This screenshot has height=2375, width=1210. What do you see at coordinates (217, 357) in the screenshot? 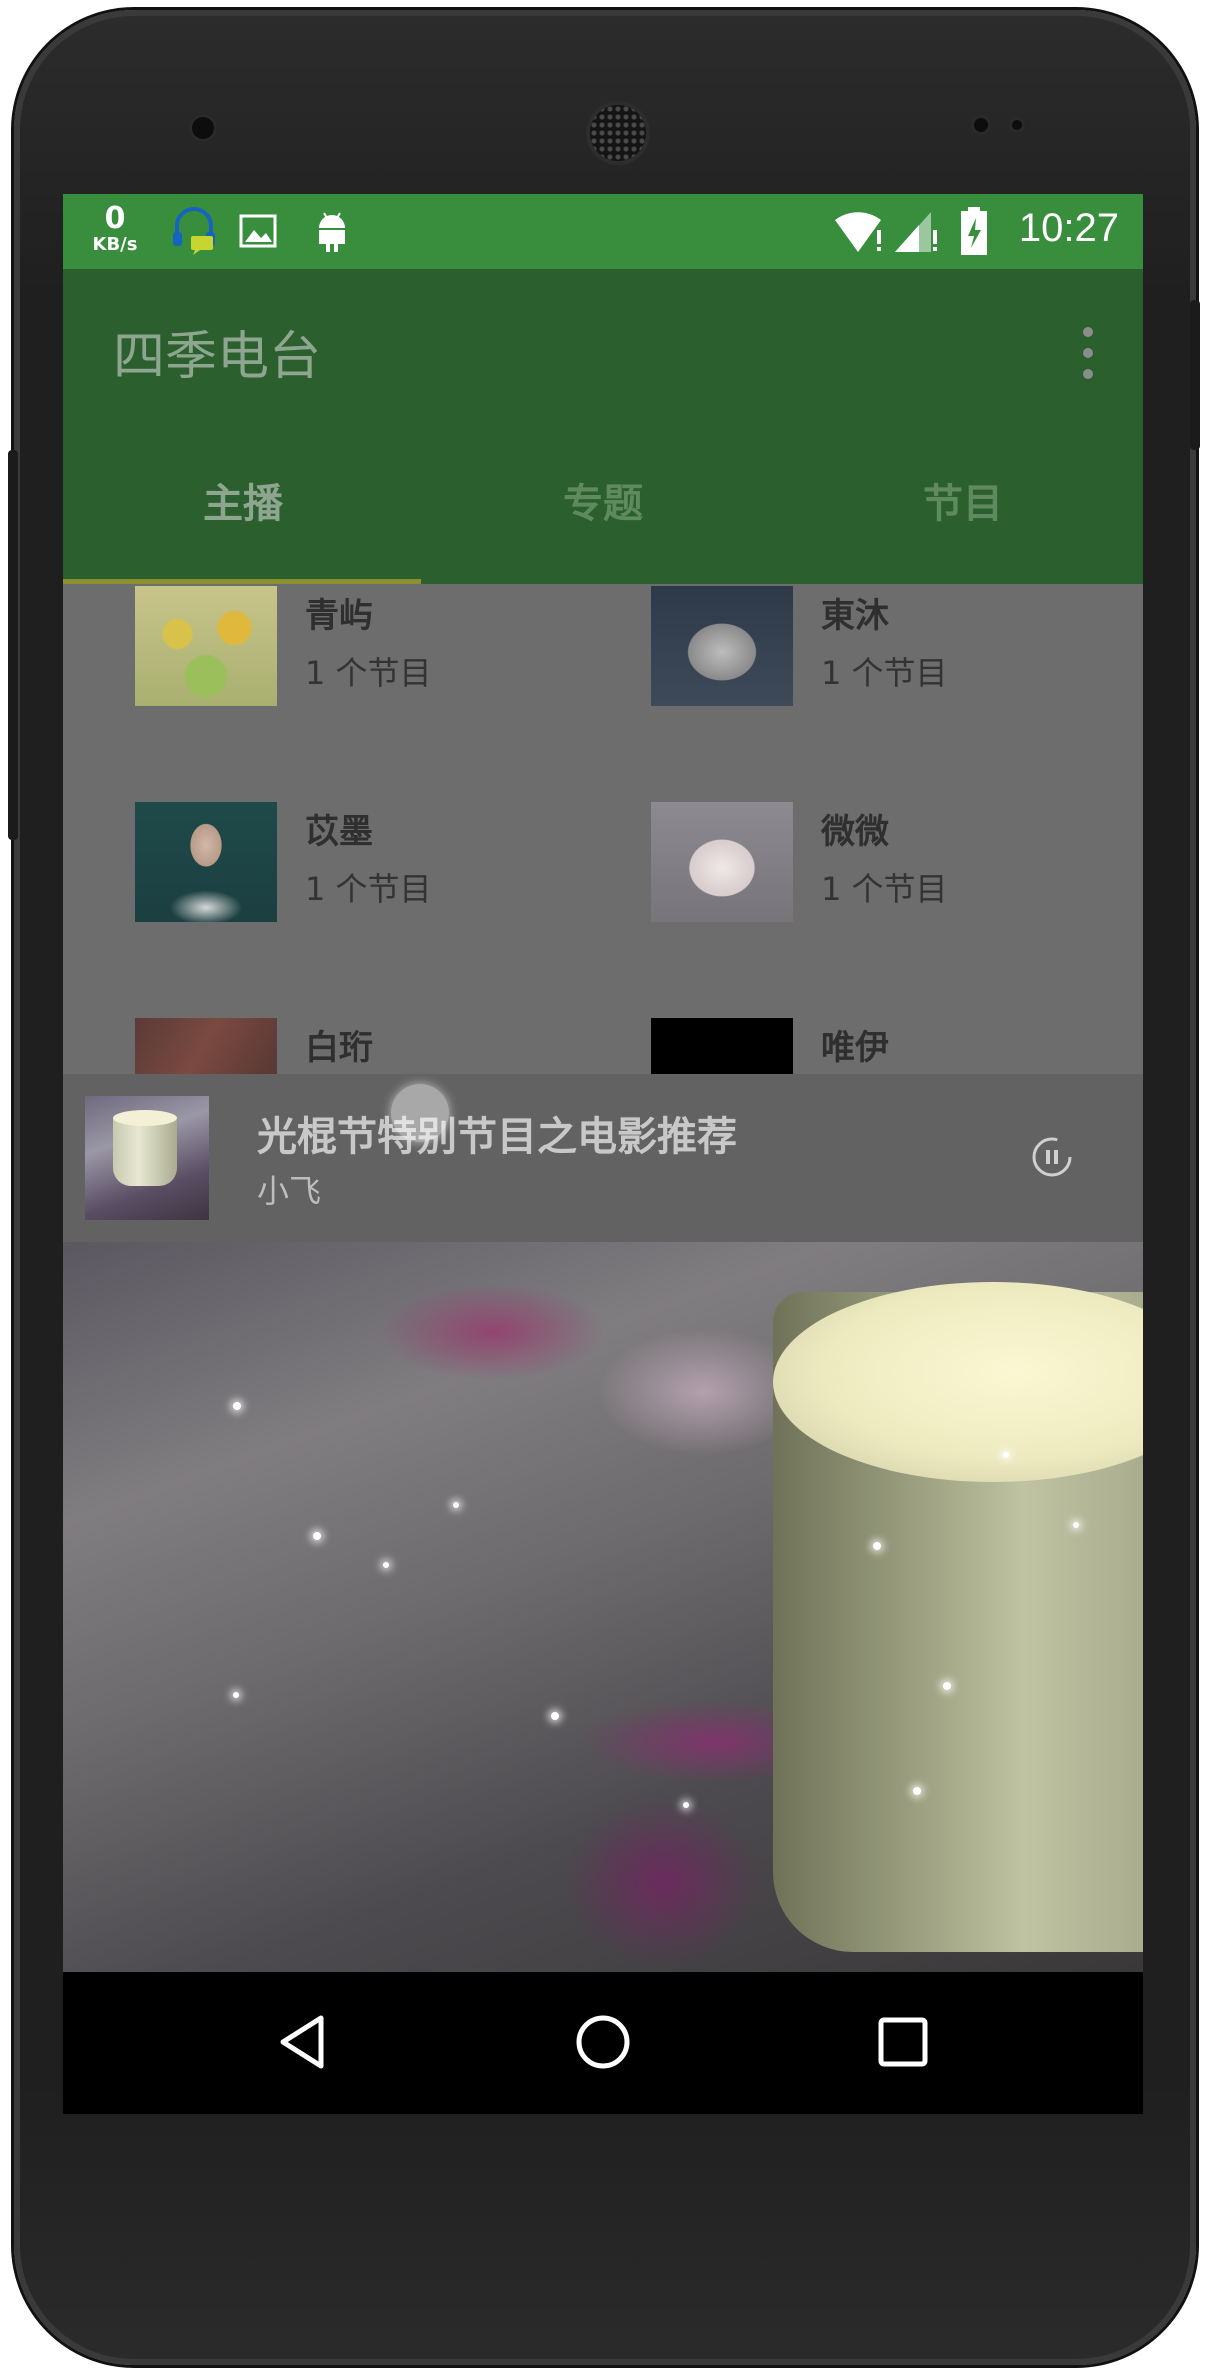
I see `app-title: 四季电台` at bounding box center [217, 357].